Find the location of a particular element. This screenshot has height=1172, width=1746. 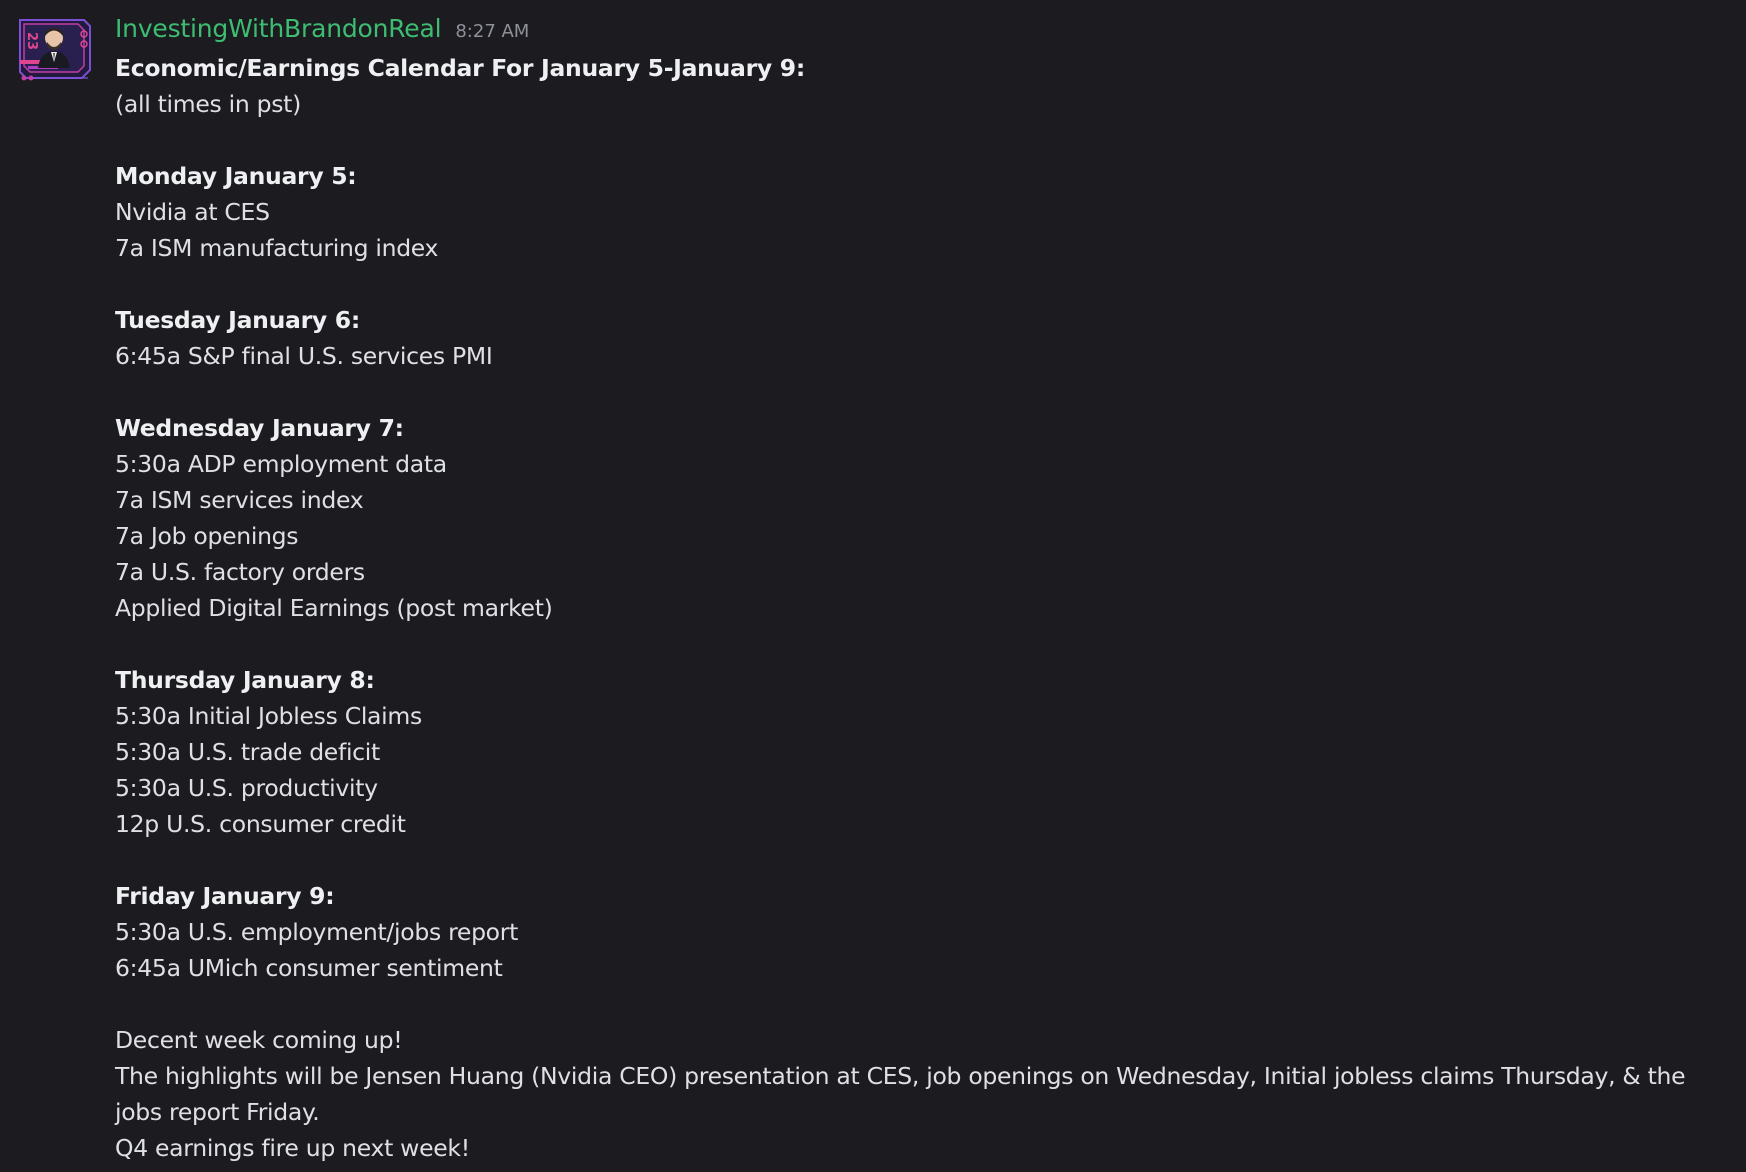

event-item: Applied Digital Earnings (post market) is located at coordinates (334, 608).